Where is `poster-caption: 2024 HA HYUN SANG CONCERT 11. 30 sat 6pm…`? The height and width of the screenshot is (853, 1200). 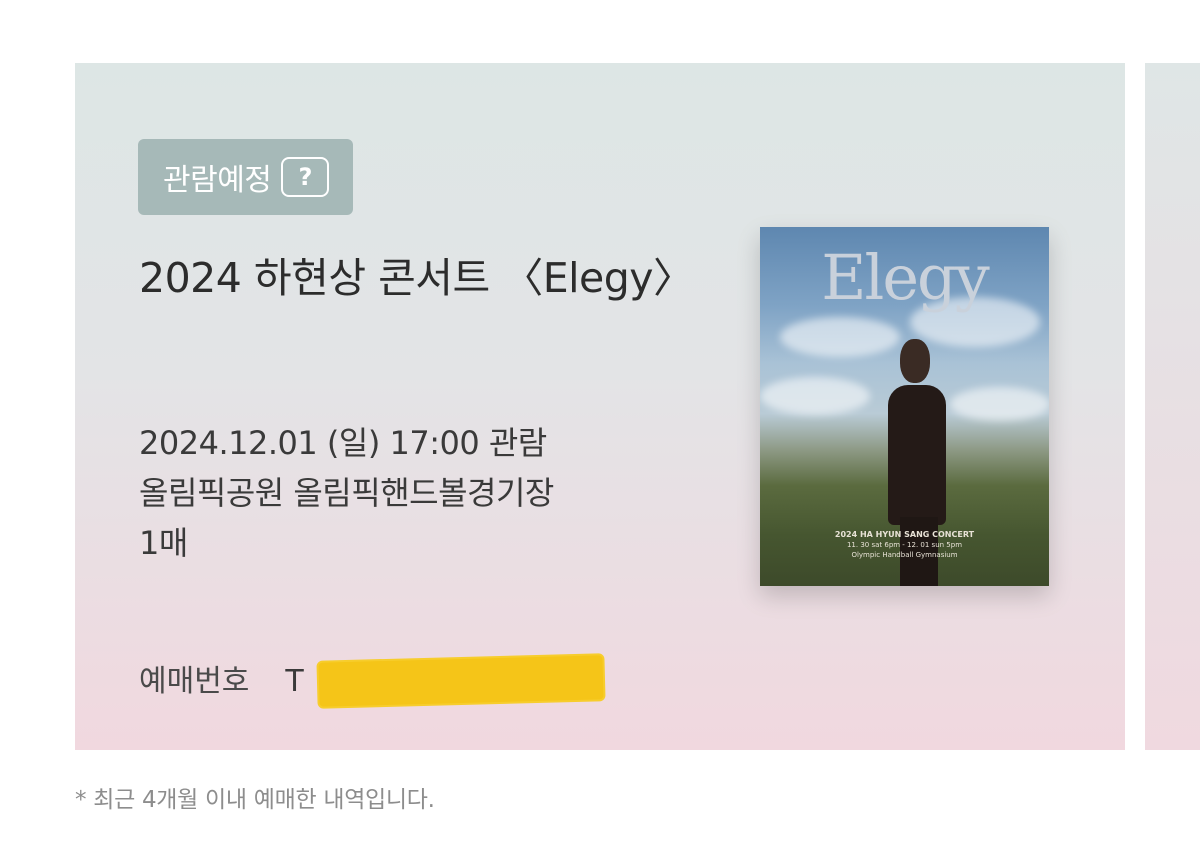 poster-caption: 2024 HA HYUN SANG CONCERT 11. 30 sat 6pm… is located at coordinates (904, 545).